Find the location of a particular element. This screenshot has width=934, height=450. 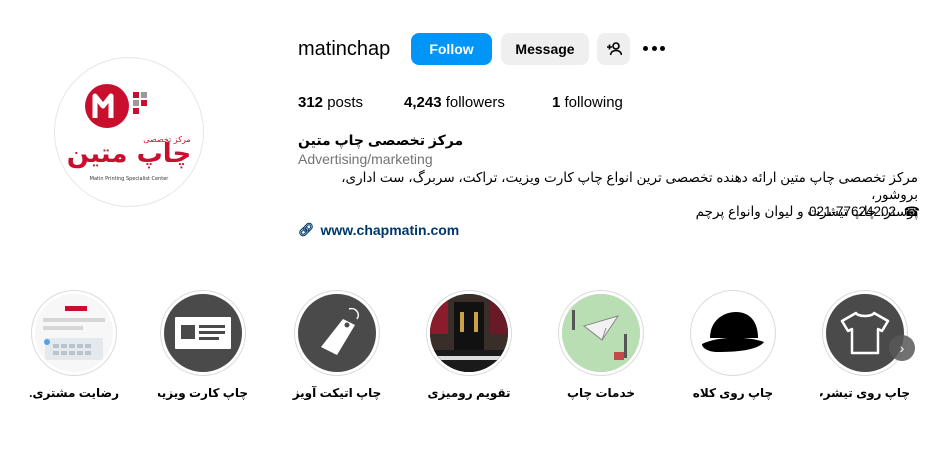

chat-screenshot-image is located at coordinates (74, 333).